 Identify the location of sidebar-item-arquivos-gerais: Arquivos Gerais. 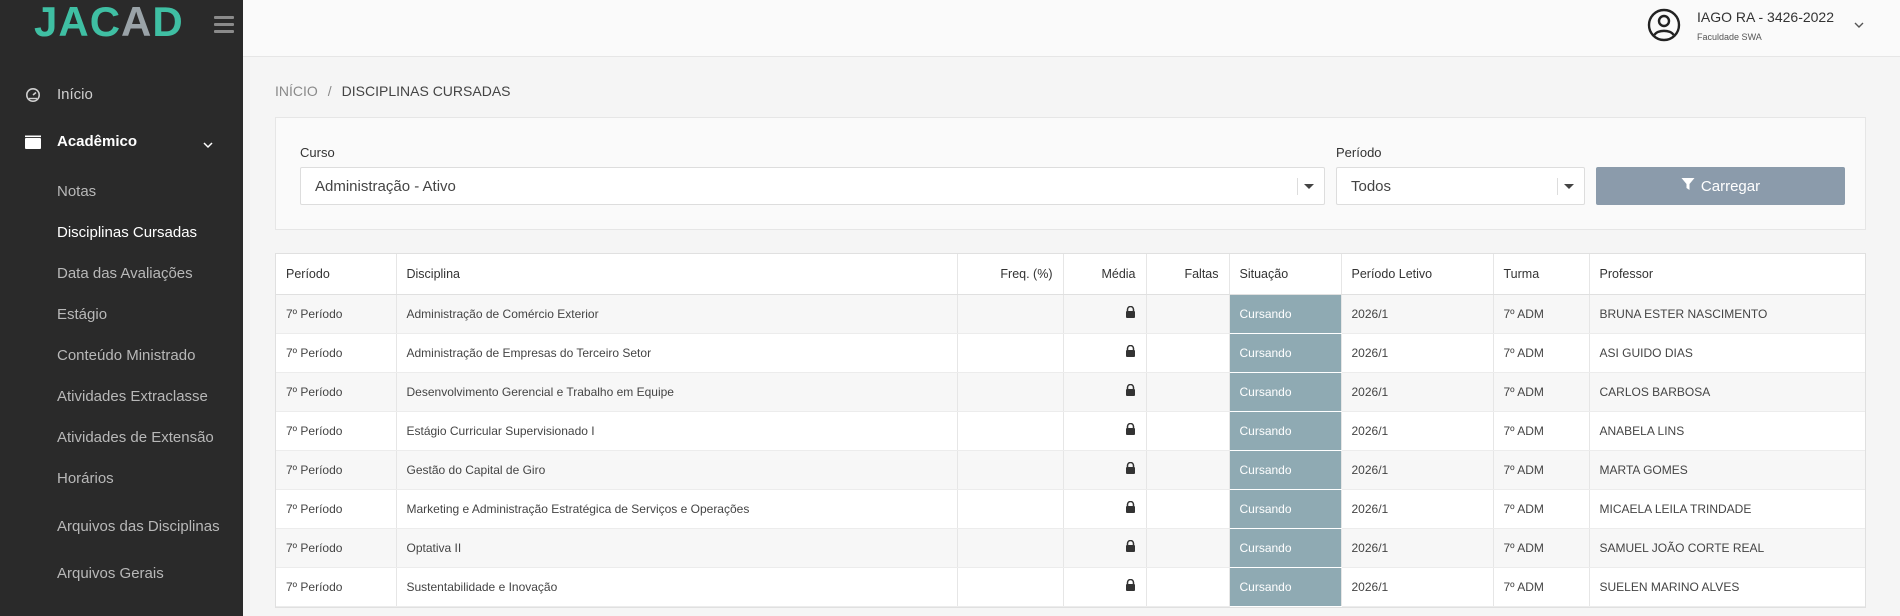
(121, 573).